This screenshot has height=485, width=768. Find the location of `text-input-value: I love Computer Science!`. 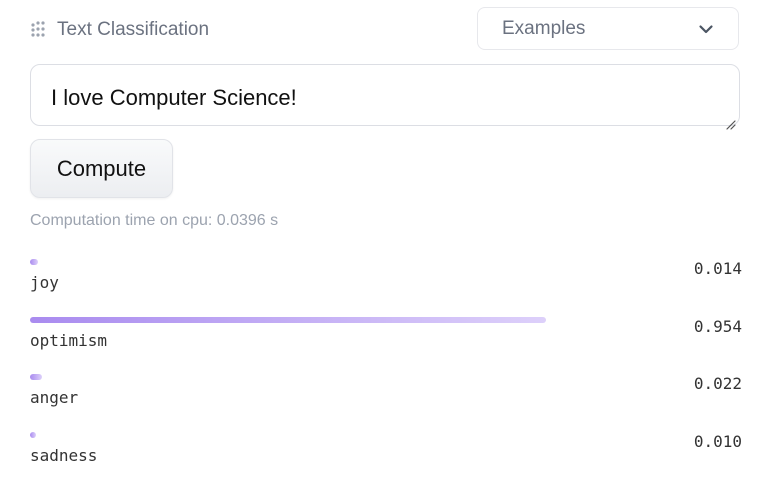

text-input-value: I love Computer Science! is located at coordinates (174, 97).